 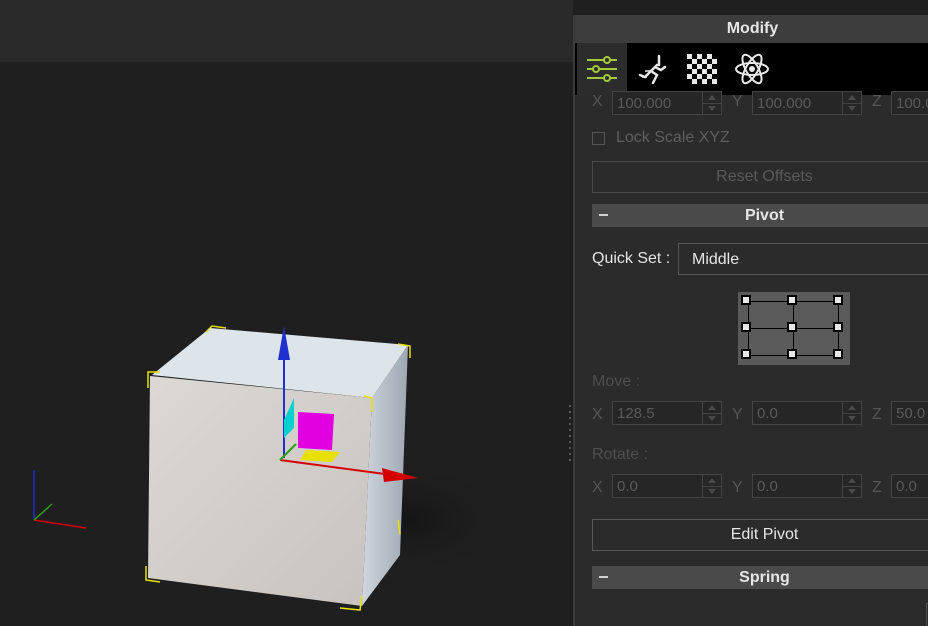 I want to click on scale-y-stepper, so click(x=851, y=103).